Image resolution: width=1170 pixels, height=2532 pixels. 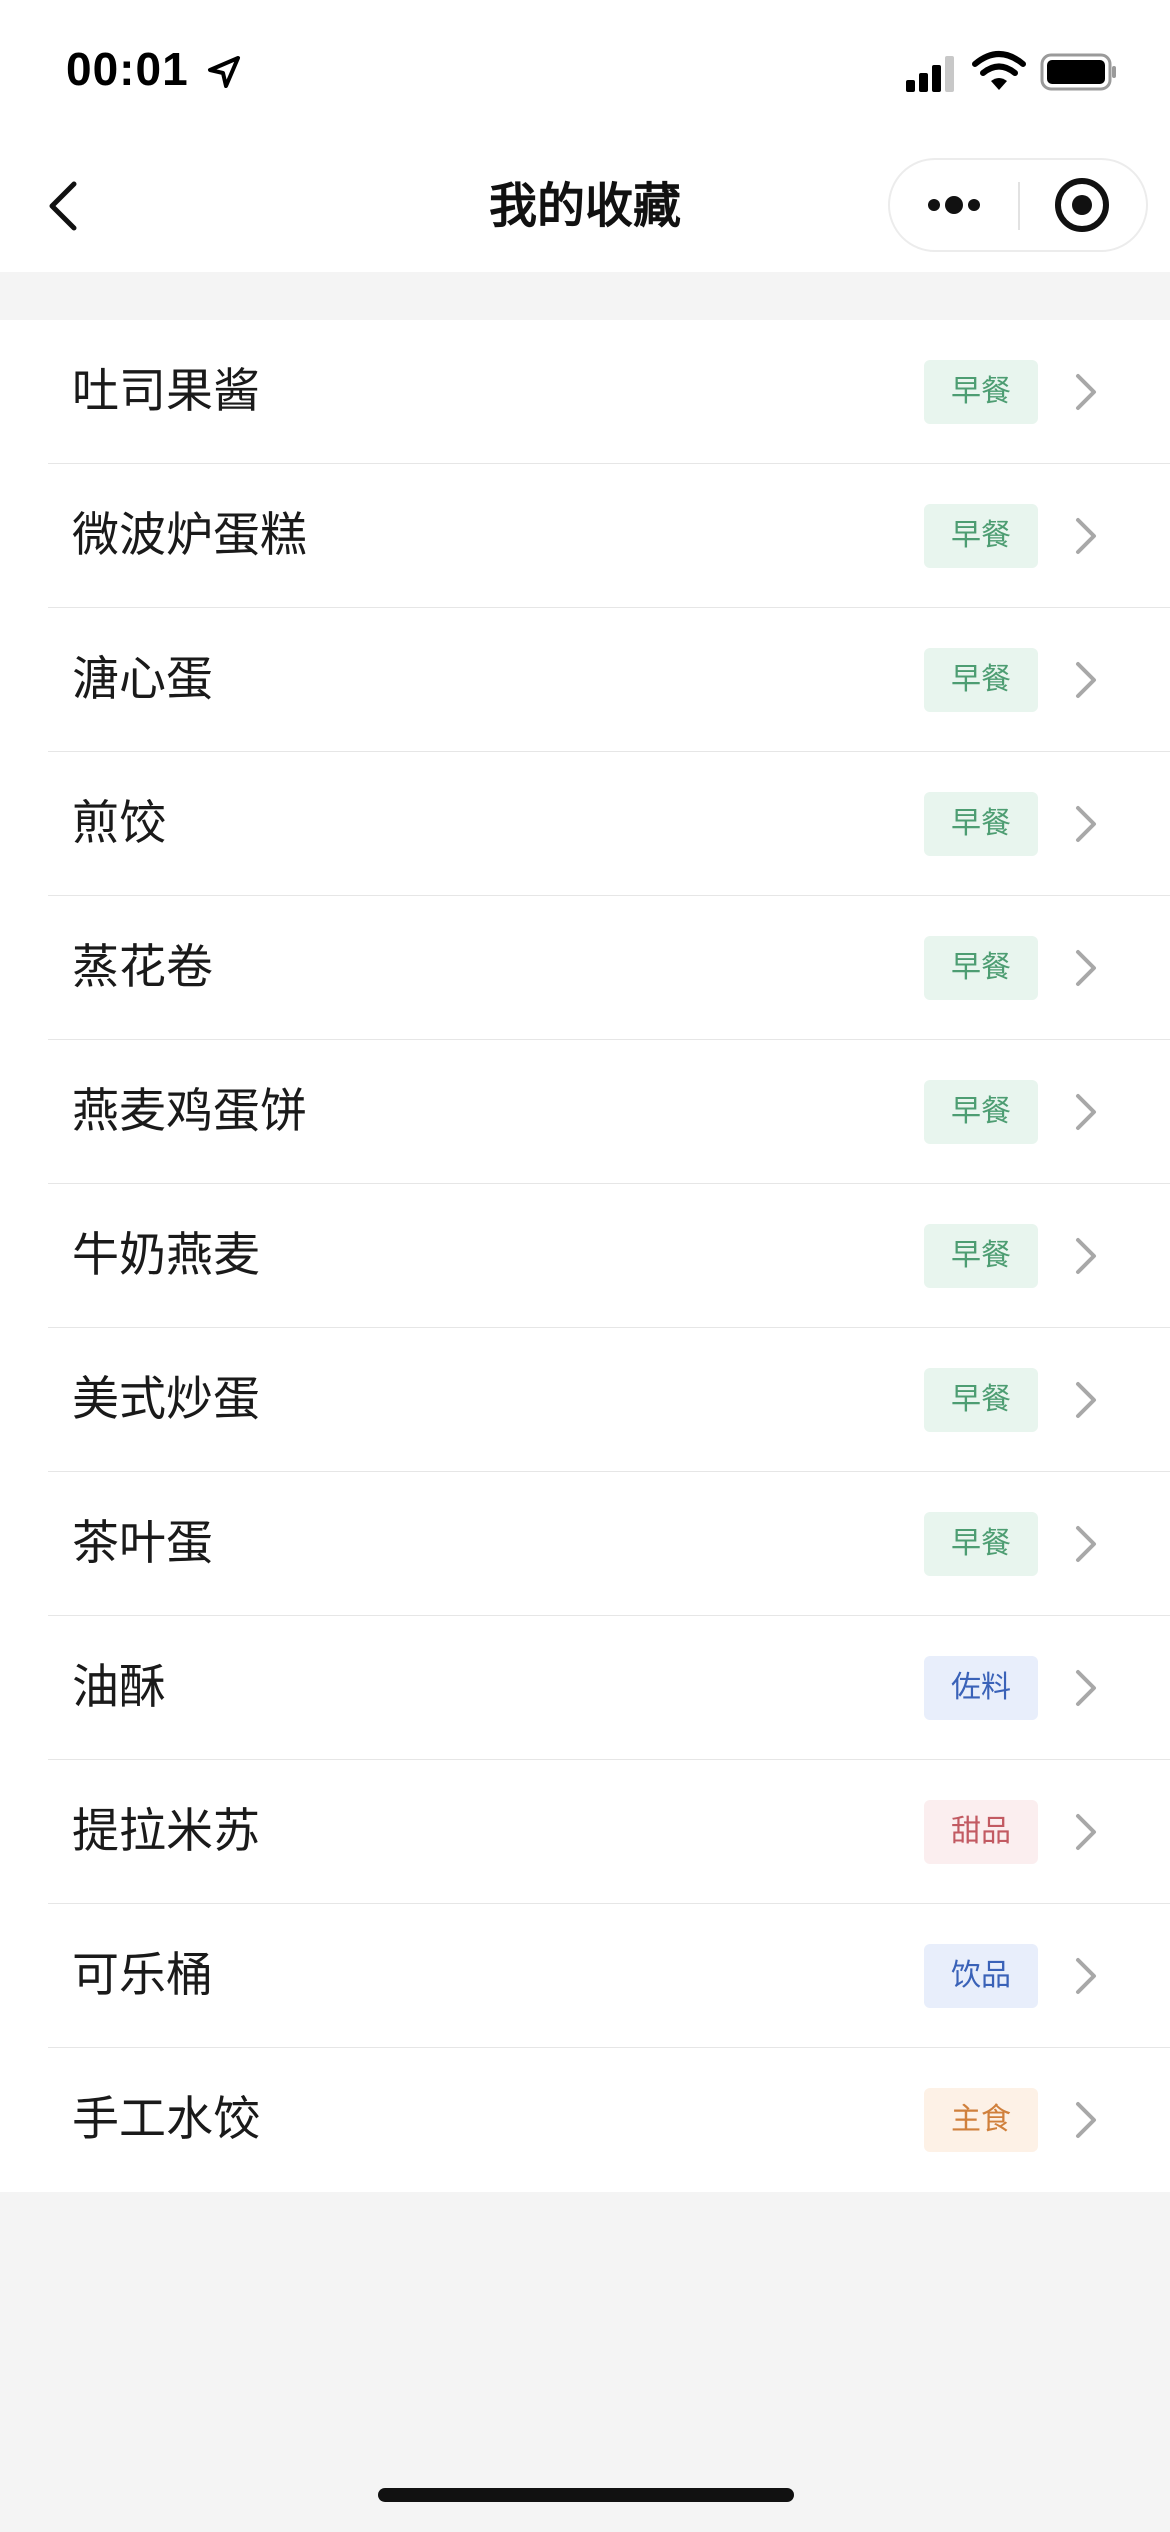 What do you see at coordinates (119, 1687) in the screenshot?
I see `item-name: 油酥` at bounding box center [119, 1687].